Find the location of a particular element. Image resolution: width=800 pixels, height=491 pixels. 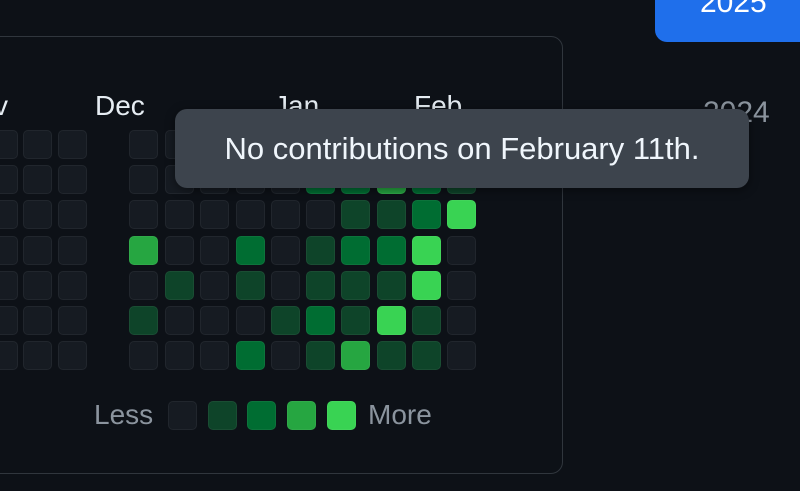

year-button-label: 2025 is located at coordinates (733, 9).